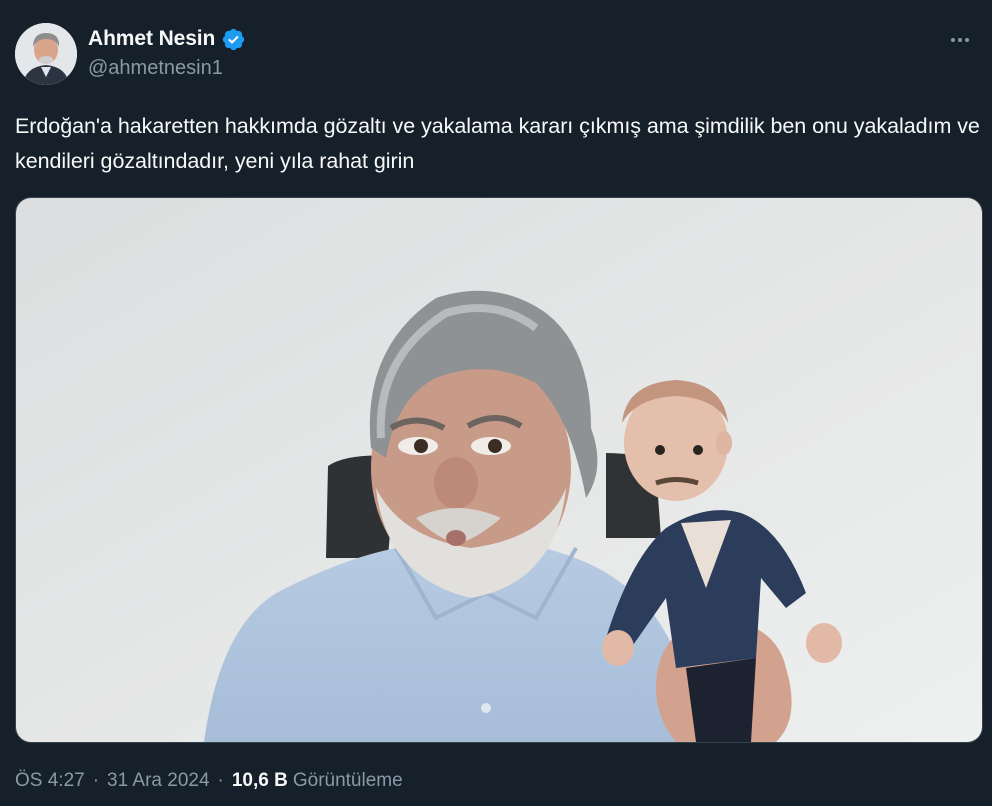 This screenshot has width=992, height=806. I want to click on views-count: 10,6 B, so click(260, 781).